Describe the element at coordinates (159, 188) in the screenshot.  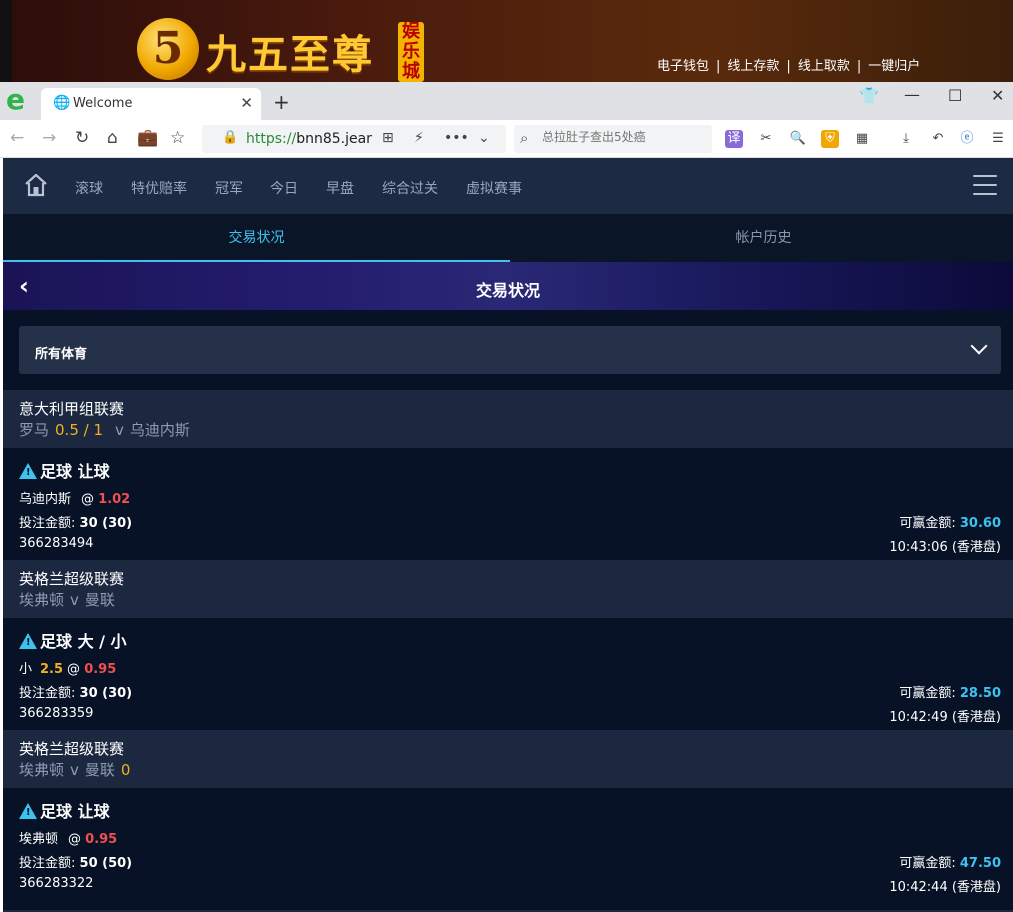
I see `nav-item-special-odds: 特优赔率` at that location.